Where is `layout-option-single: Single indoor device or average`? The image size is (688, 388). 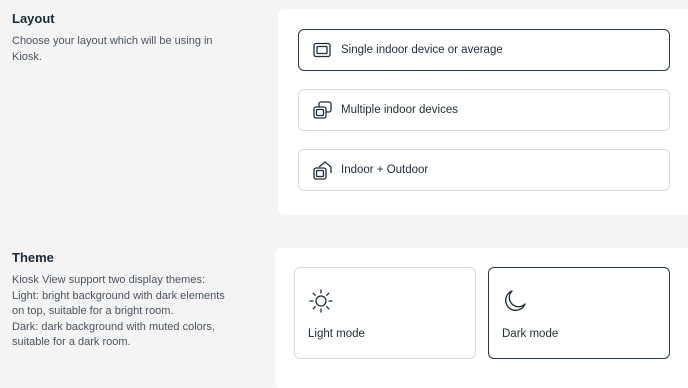 layout-option-single: Single indoor device or average is located at coordinates (484, 50).